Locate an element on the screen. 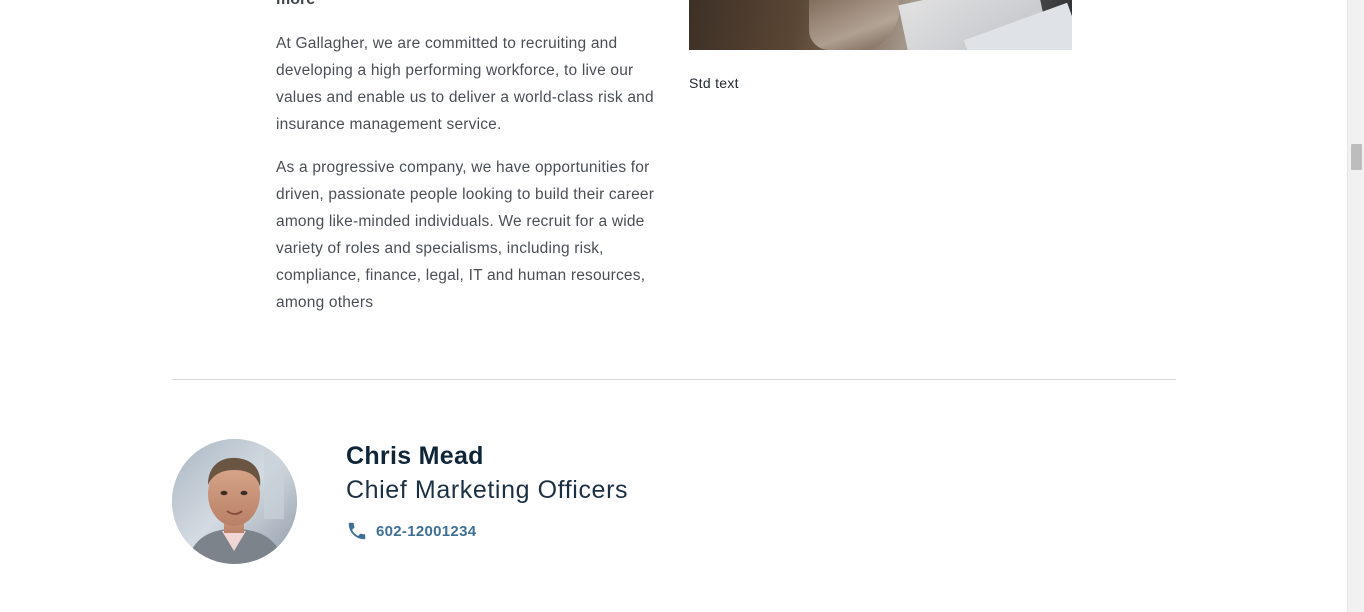 This screenshot has width=1364, height=612. phone-icon is located at coordinates (357, 531).